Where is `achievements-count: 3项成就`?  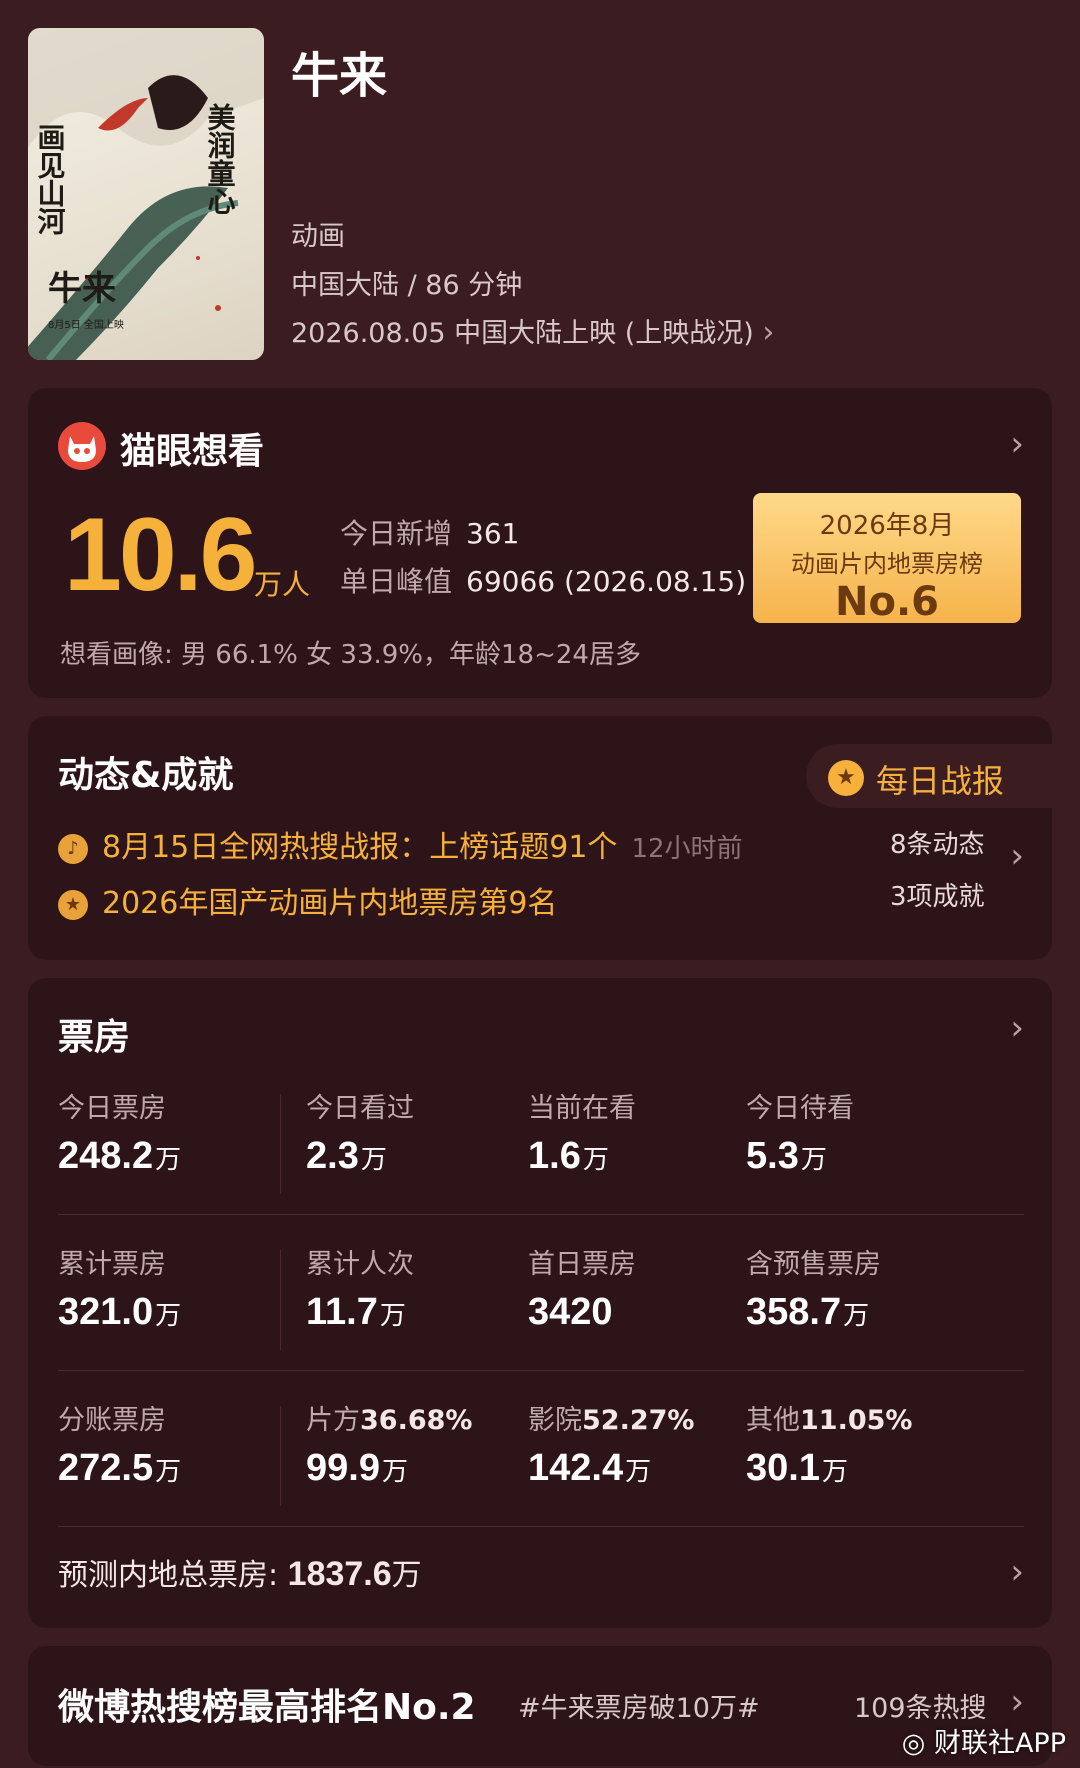
achievements-count: 3项成就 is located at coordinates (937, 897).